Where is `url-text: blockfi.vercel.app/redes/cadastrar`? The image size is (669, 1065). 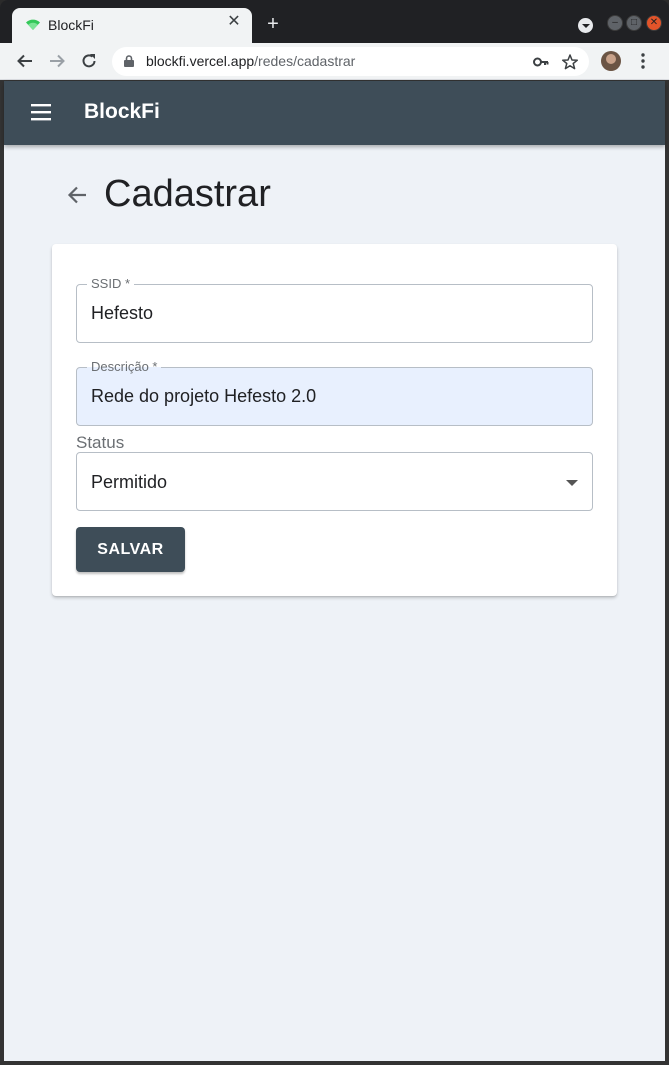
url-text: blockfi.vercel.app/redes/cadastrar is located at coordinates (250, 61).